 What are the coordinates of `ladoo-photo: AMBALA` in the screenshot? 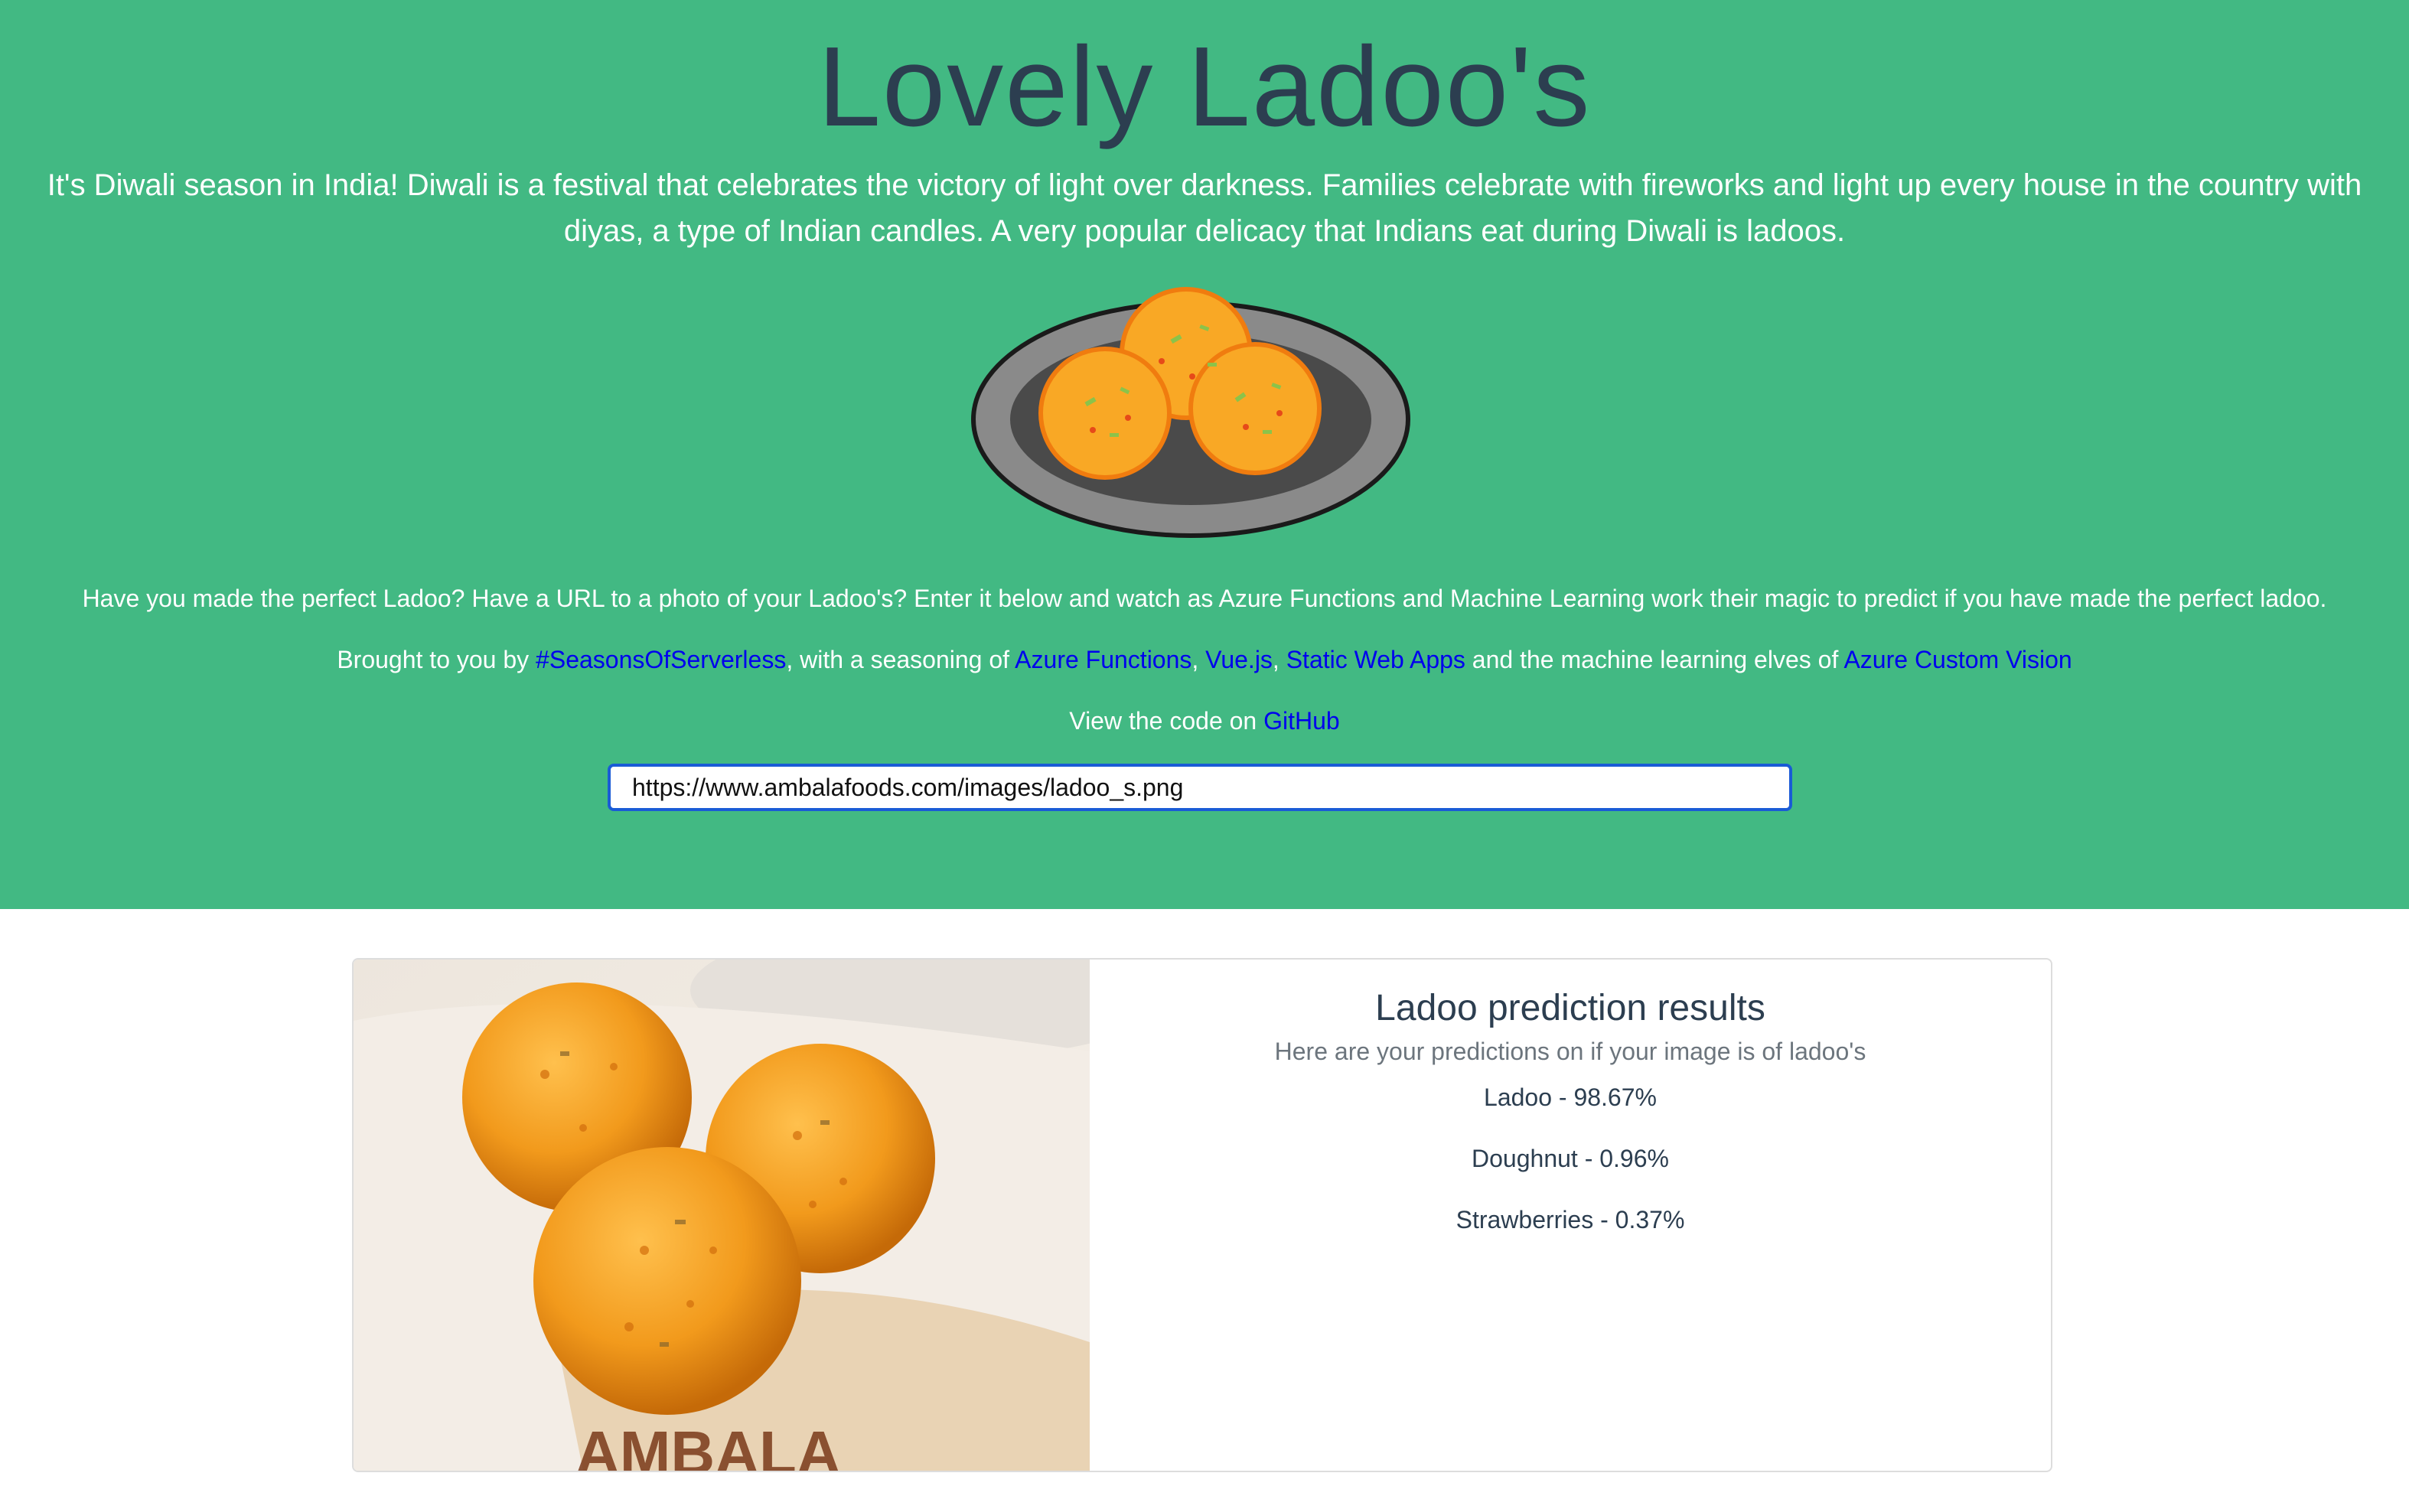 It's located at (722, 1215).